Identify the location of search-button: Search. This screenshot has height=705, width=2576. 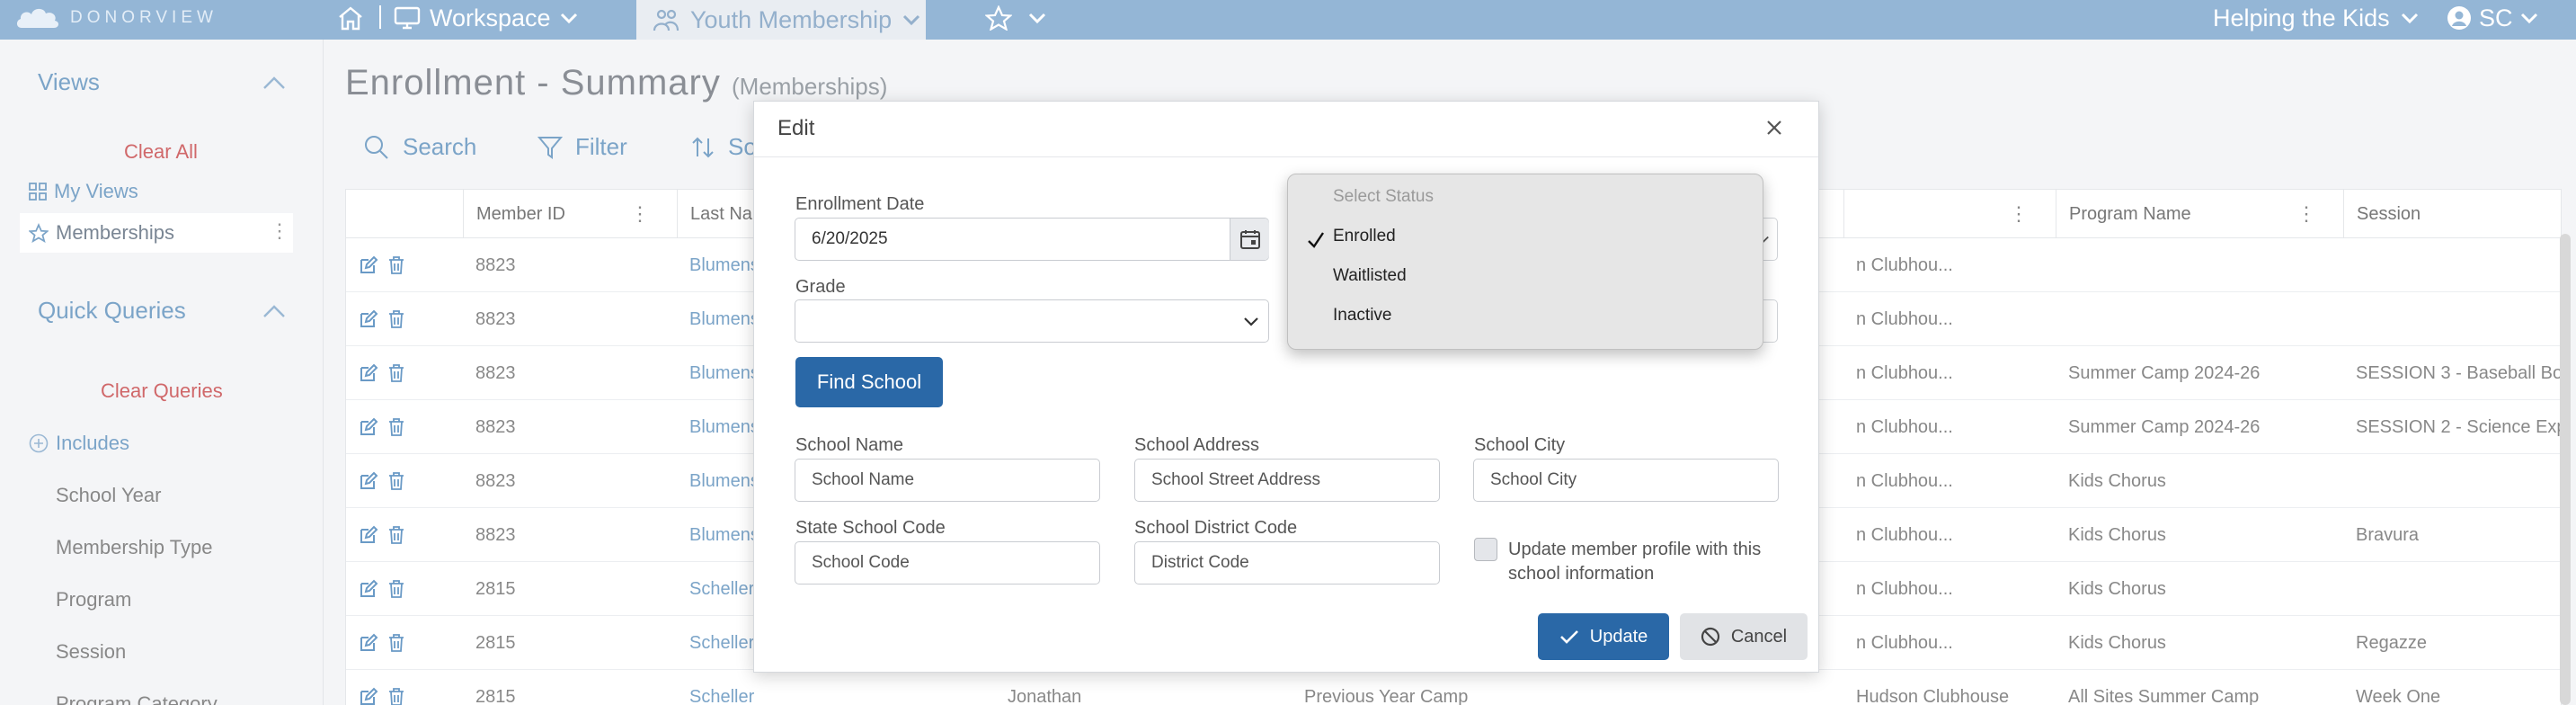
(419, 147).